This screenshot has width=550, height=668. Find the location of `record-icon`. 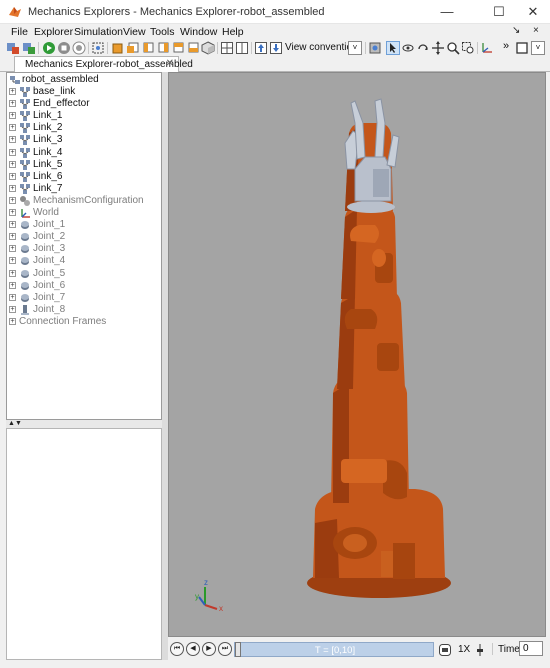

record-icon is located at coordinates (79, 48).